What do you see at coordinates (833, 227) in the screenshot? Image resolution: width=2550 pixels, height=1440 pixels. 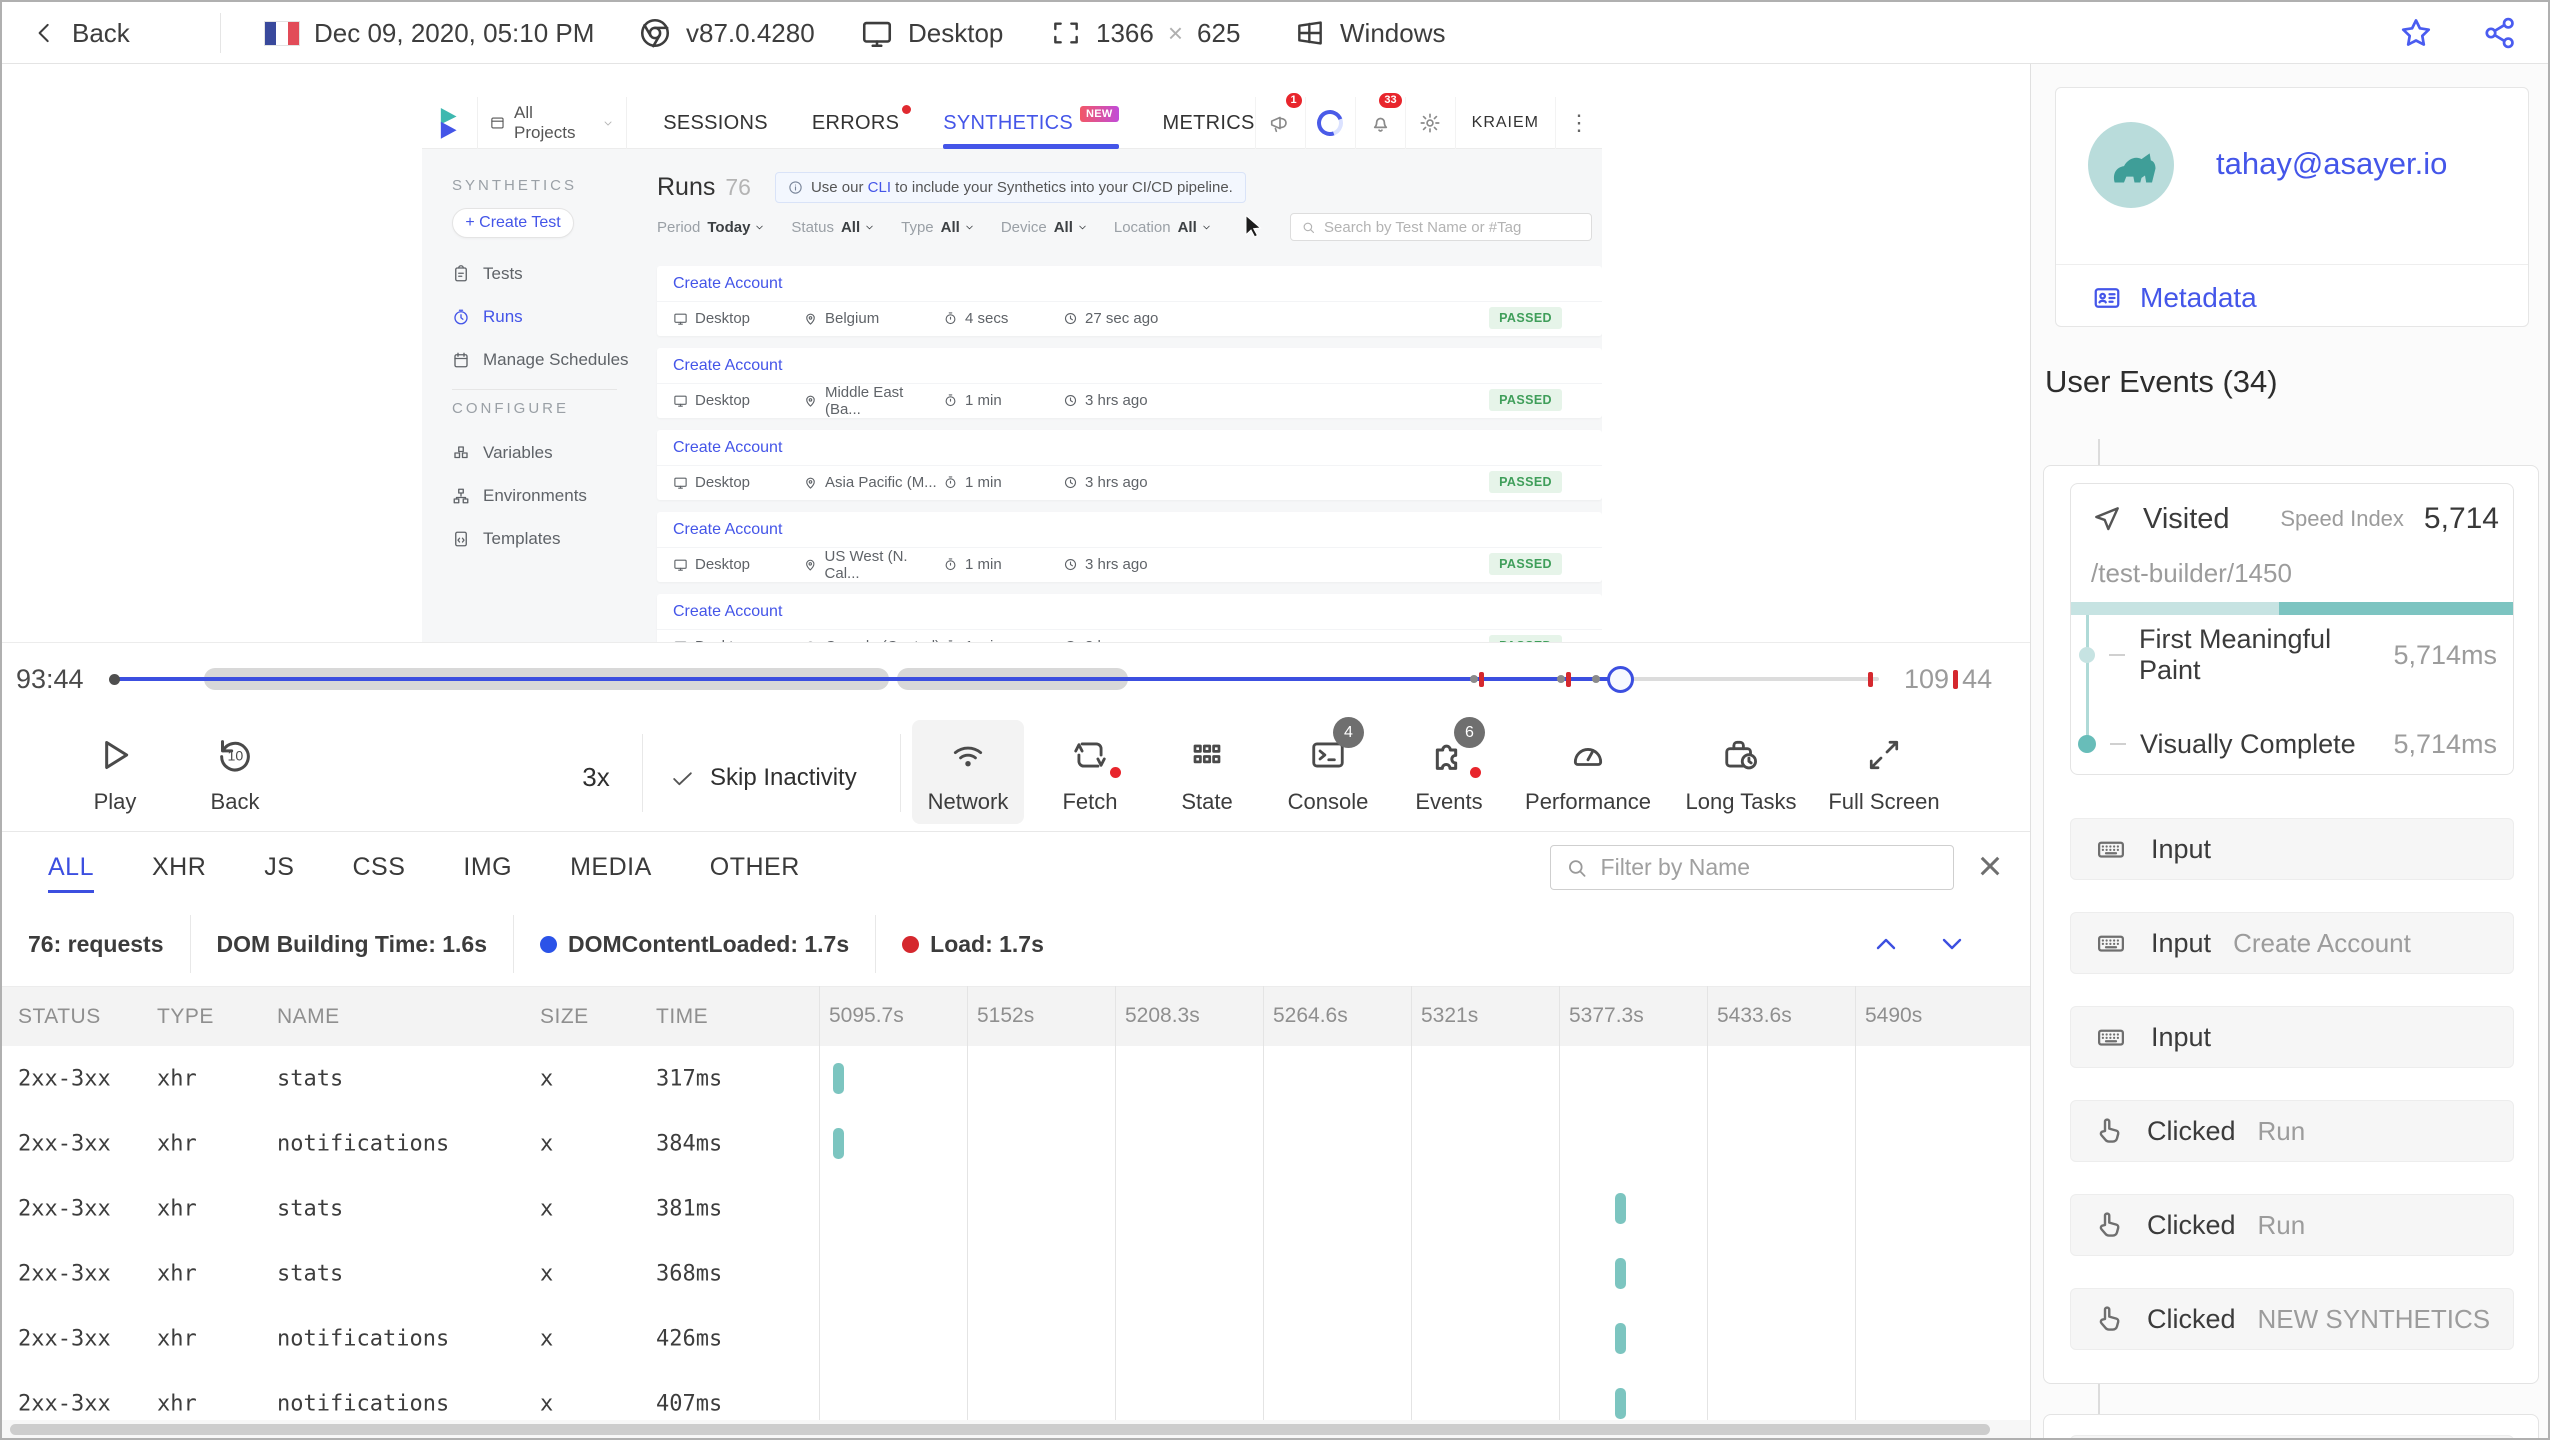 I see `filter-status: Status All` at bounding box center [833, 227].